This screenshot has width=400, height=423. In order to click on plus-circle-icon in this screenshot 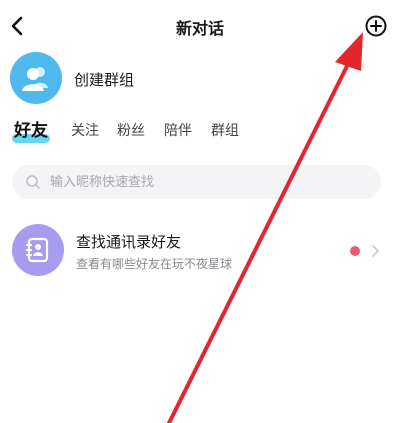, I will do `click(376, 26)`.